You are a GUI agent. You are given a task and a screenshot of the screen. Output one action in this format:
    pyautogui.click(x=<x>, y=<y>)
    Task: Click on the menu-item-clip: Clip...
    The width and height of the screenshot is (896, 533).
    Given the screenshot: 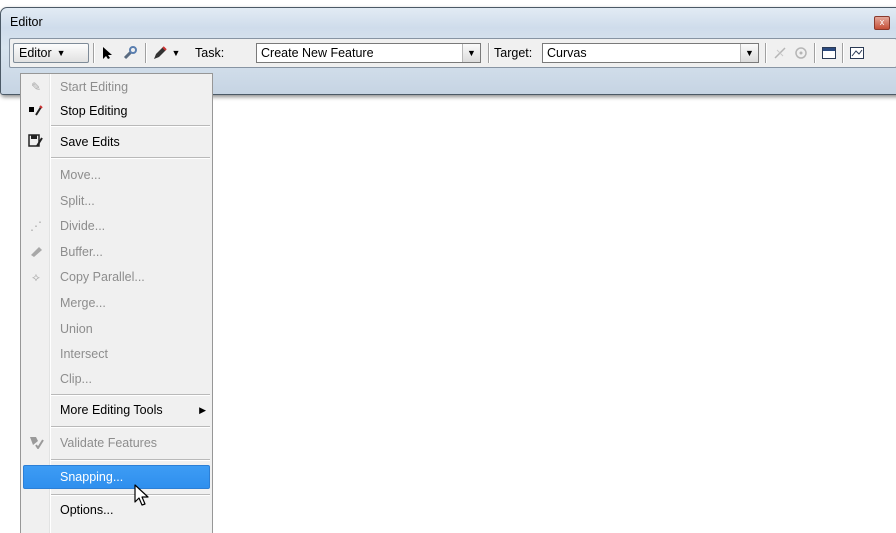 What is the action you would take?
    pyautogui.click(x=116, y=379)
    